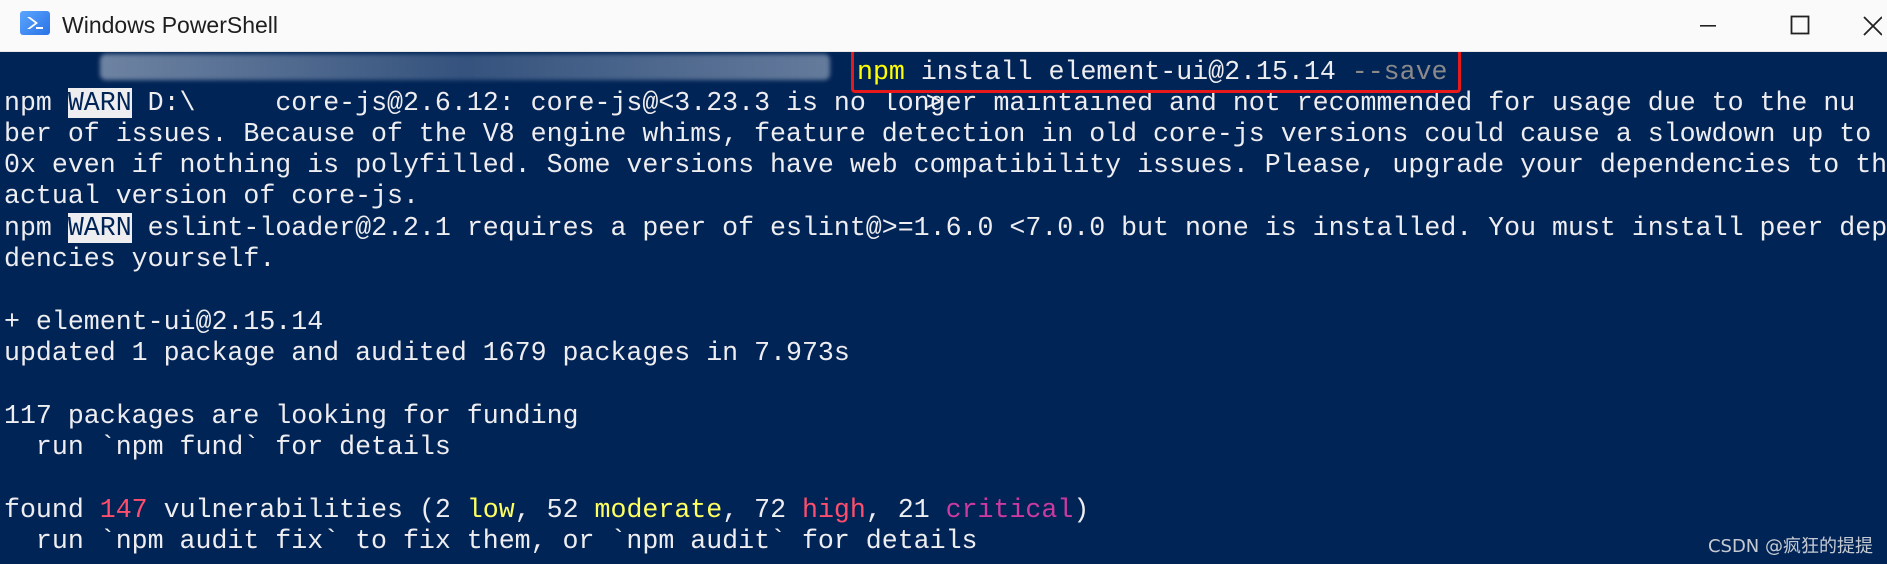 The image size is (1887, 564). Describe the element at coordinates (1081, 510) in the screenshot. I see `vuln-suffix: )` at that location.